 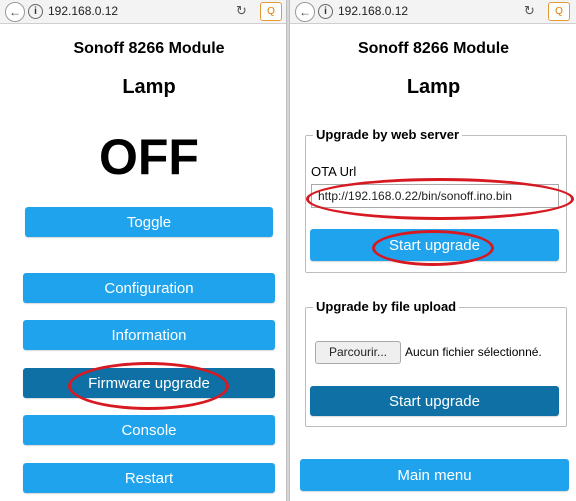 I want to click on no-file-selected-text: Aucun fichier sélectionné., so click(x=473, y=352).